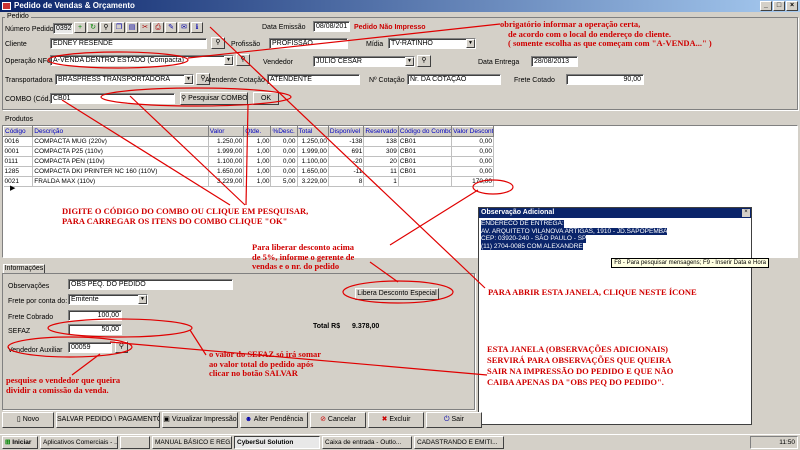 This screenshot has height=450, width=800. I want to click on annotation-line: SAIR NA IMPRESSÃO DO PEDIDO E QUE NÃO, so click(580, 371).